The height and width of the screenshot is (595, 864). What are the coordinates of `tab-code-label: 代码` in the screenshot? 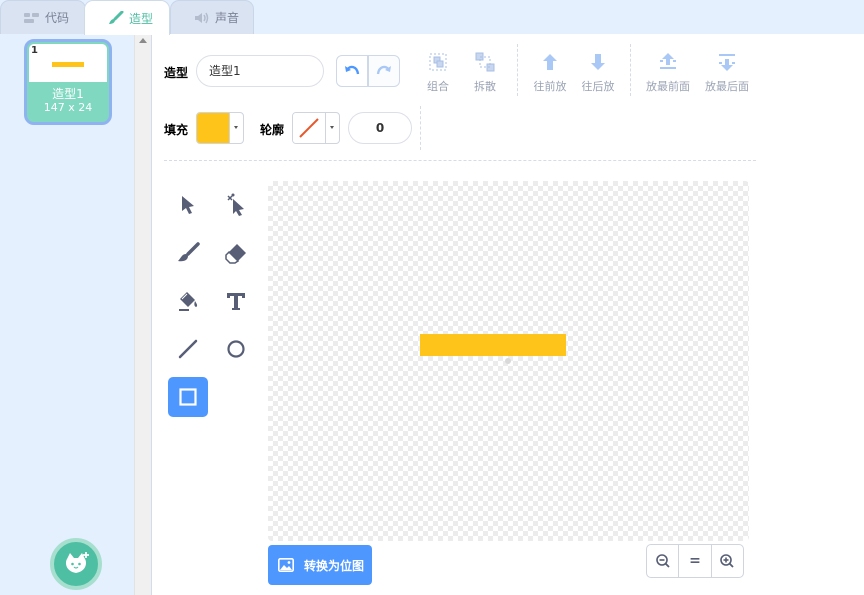 It's located at (57, 18).